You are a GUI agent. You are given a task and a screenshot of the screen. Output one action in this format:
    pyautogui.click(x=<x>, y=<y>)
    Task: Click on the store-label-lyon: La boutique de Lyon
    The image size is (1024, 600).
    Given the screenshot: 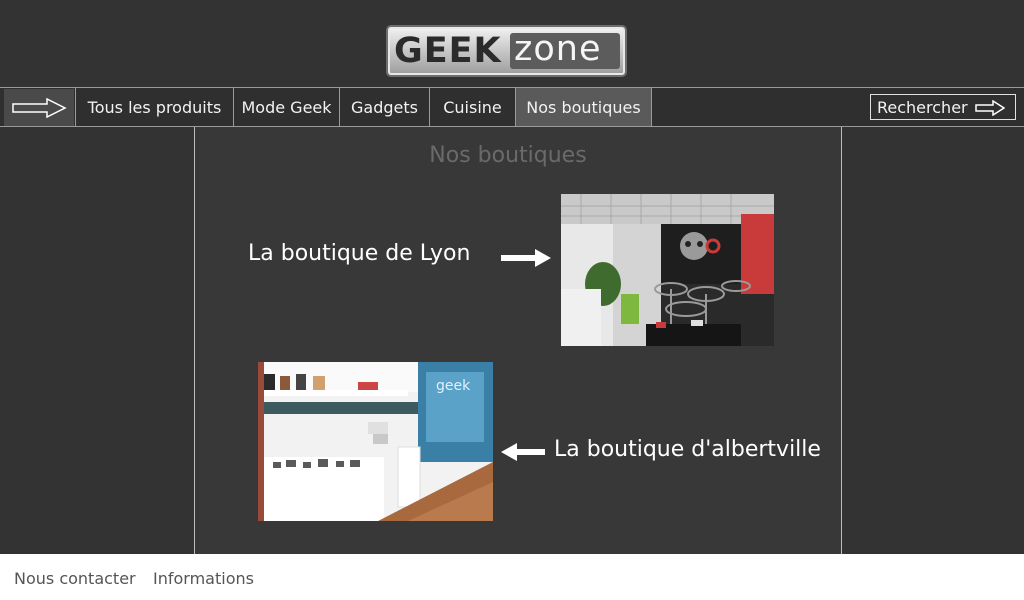 What is the action you would take?
    pyautogui.click(x=359, y=253)
    